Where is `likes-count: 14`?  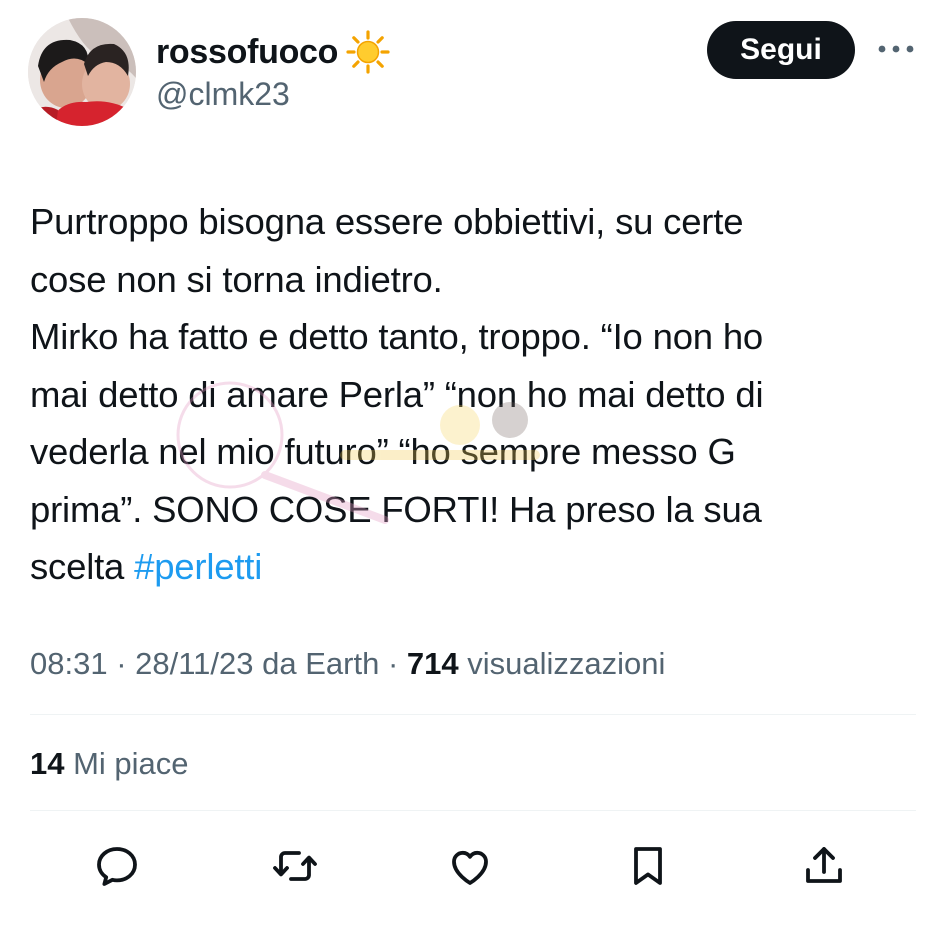
likes-count: 14 is located at coordinates (47, 763).